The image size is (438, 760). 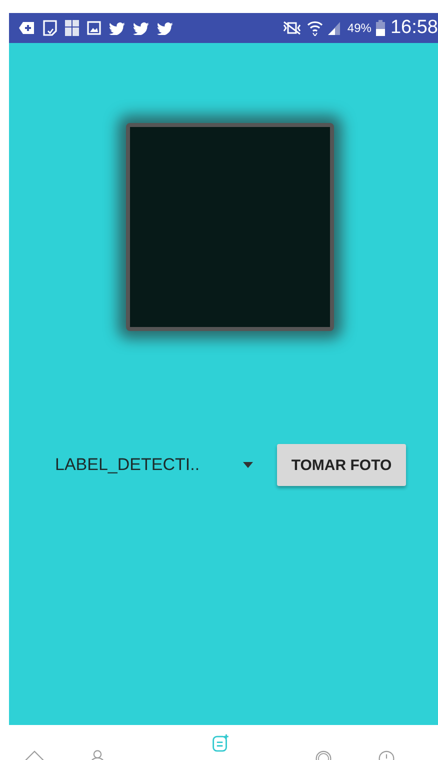 What do you see at coordinates (162, 465) in the screenshot?
I see `dropdown: LABEL_DETECTI..` at bounding box center [162, 465].